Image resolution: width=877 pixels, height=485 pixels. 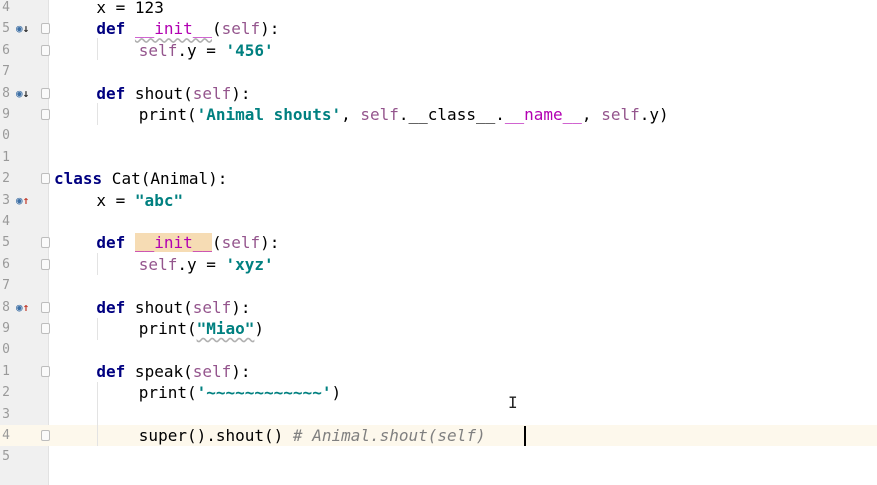 I want to click on code-token: .y =, so click(x=201, y=50).